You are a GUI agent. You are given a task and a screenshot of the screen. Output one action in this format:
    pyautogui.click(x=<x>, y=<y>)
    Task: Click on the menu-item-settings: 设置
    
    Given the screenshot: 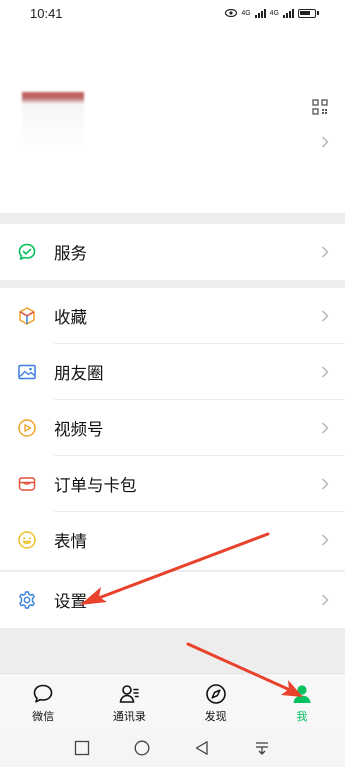 What is the action you would take?
    pyautogui.click(x=172, y=600)
    